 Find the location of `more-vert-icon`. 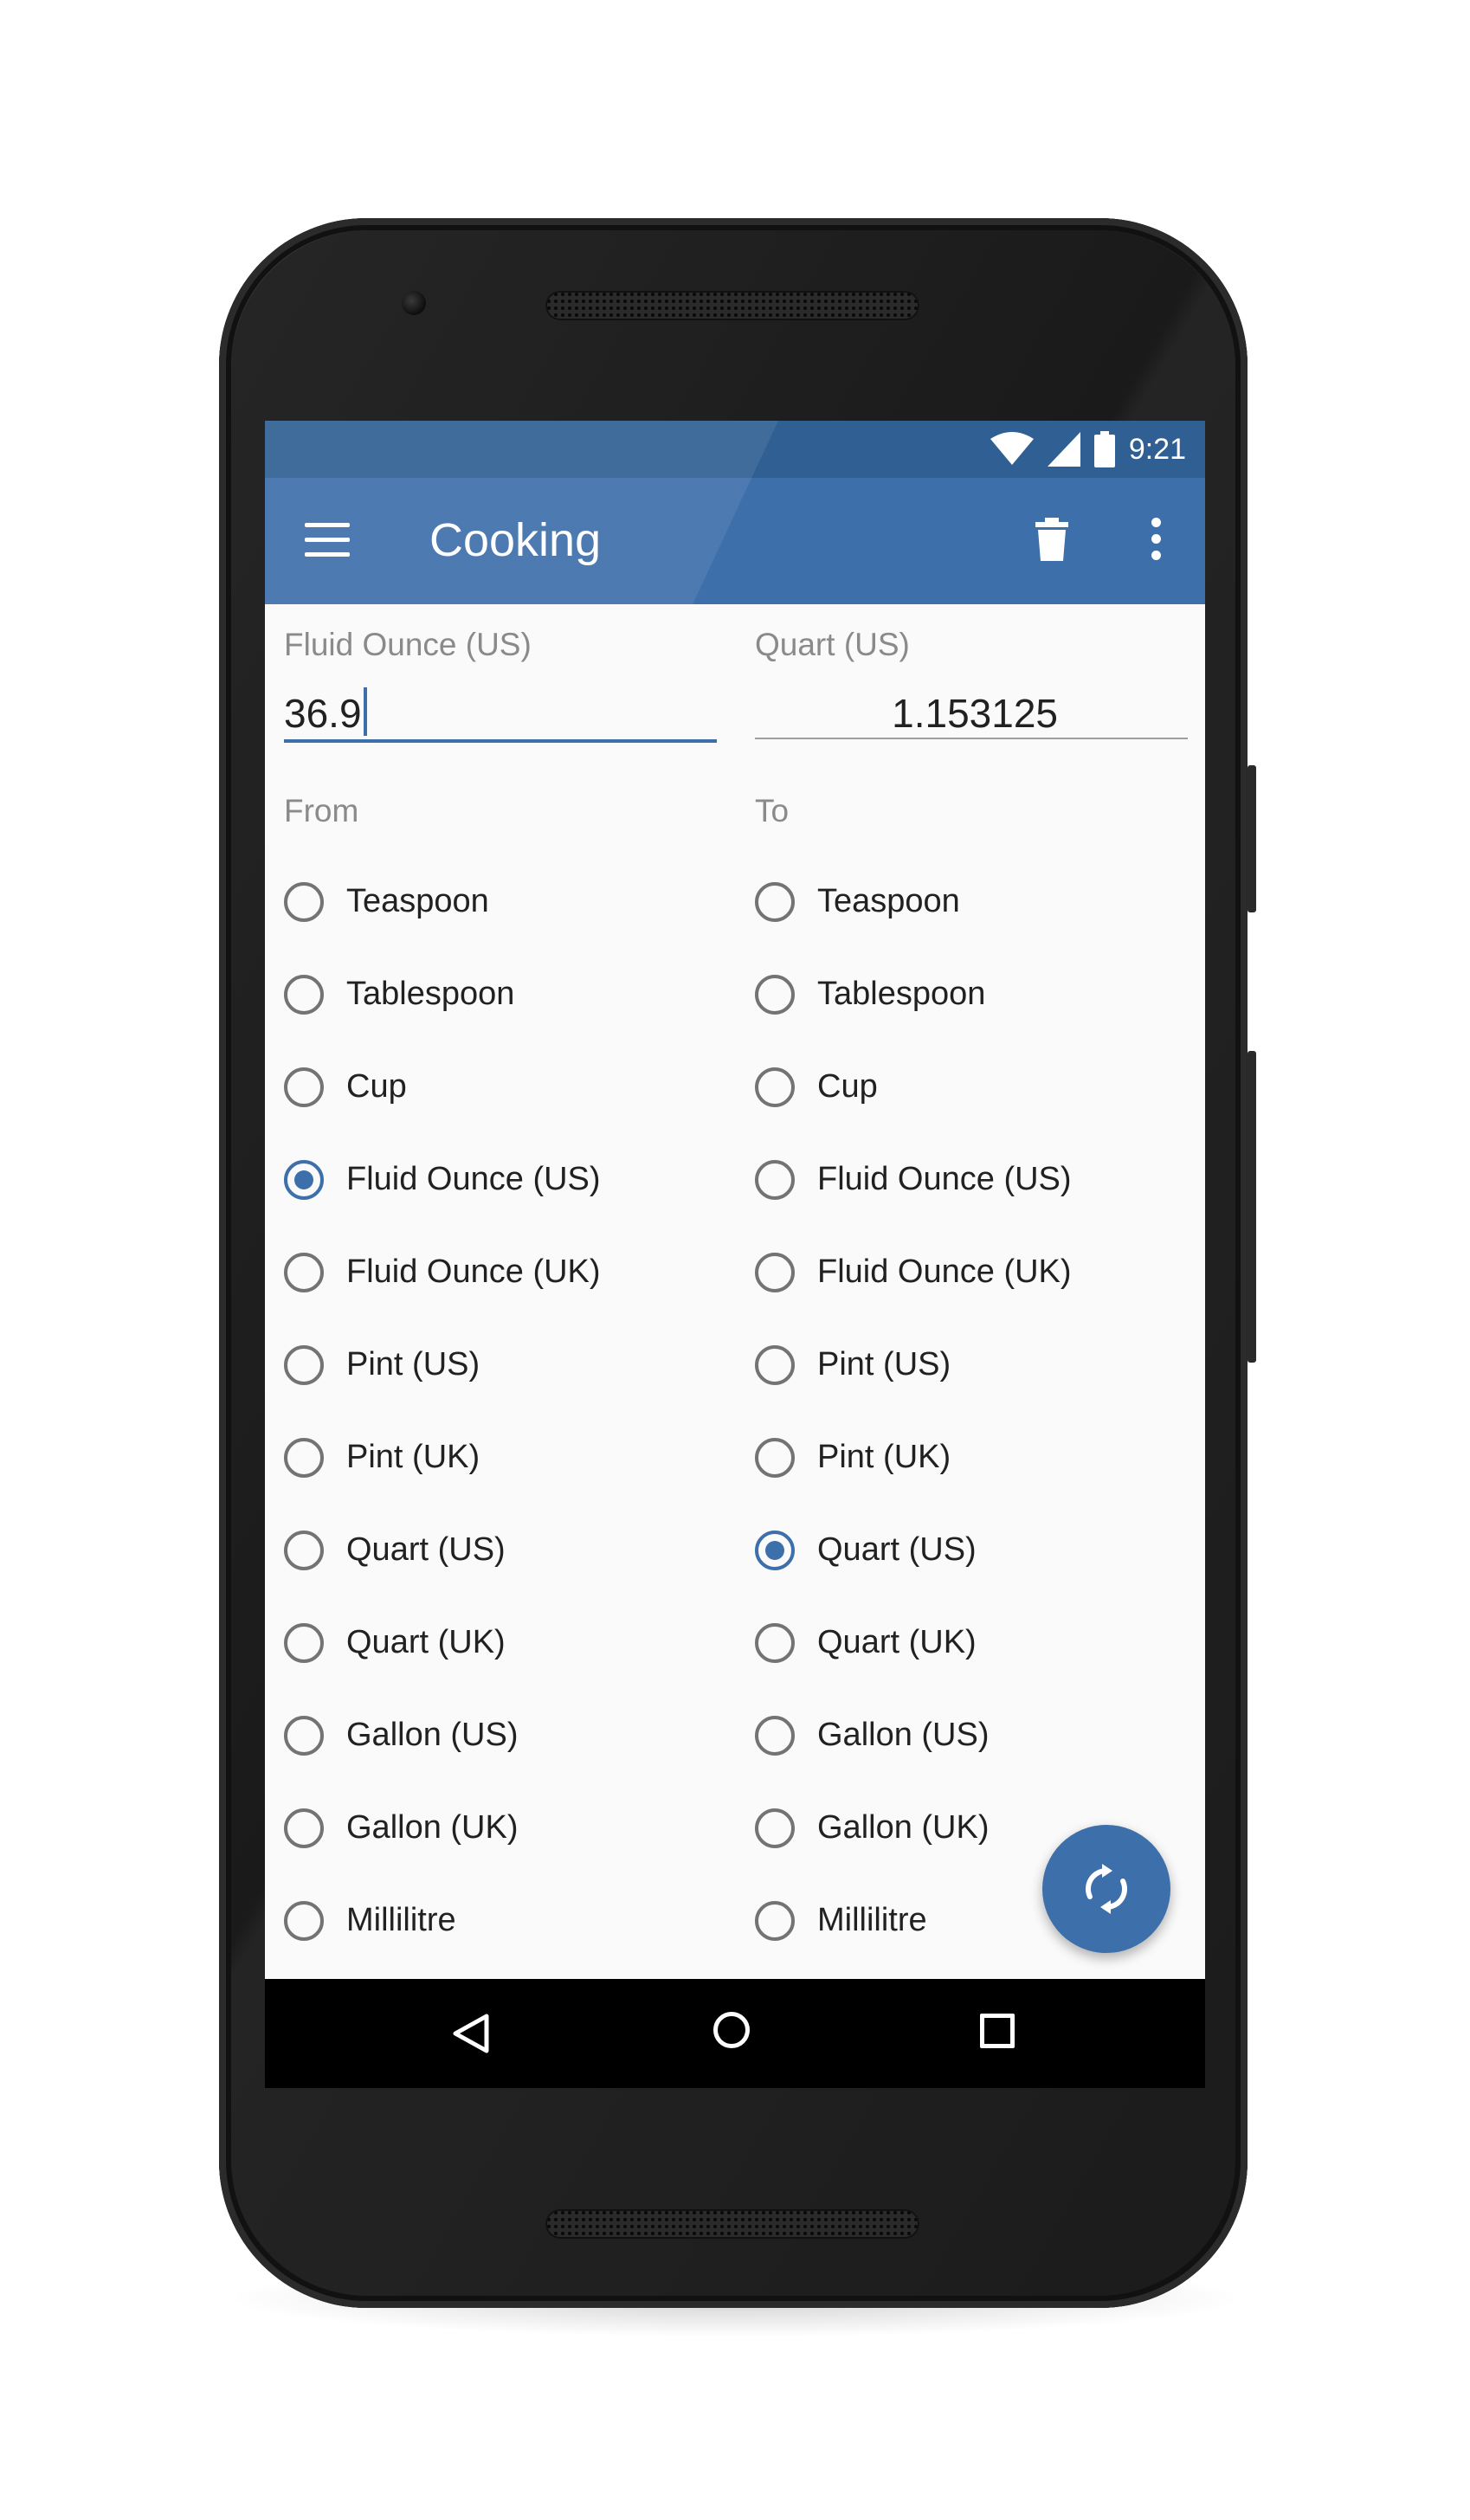

more-vert-icon is located at coordinates (1156, 540).